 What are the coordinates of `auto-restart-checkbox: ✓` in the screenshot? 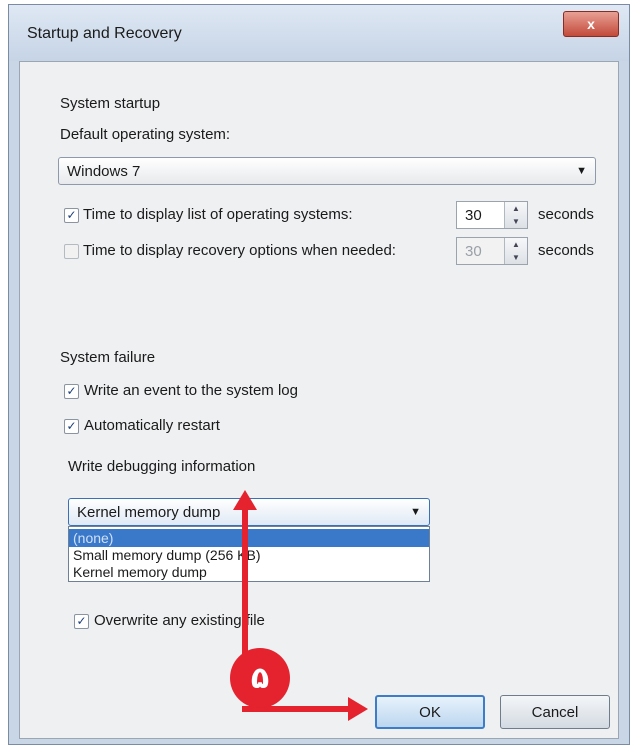 It's located at (71, 426).